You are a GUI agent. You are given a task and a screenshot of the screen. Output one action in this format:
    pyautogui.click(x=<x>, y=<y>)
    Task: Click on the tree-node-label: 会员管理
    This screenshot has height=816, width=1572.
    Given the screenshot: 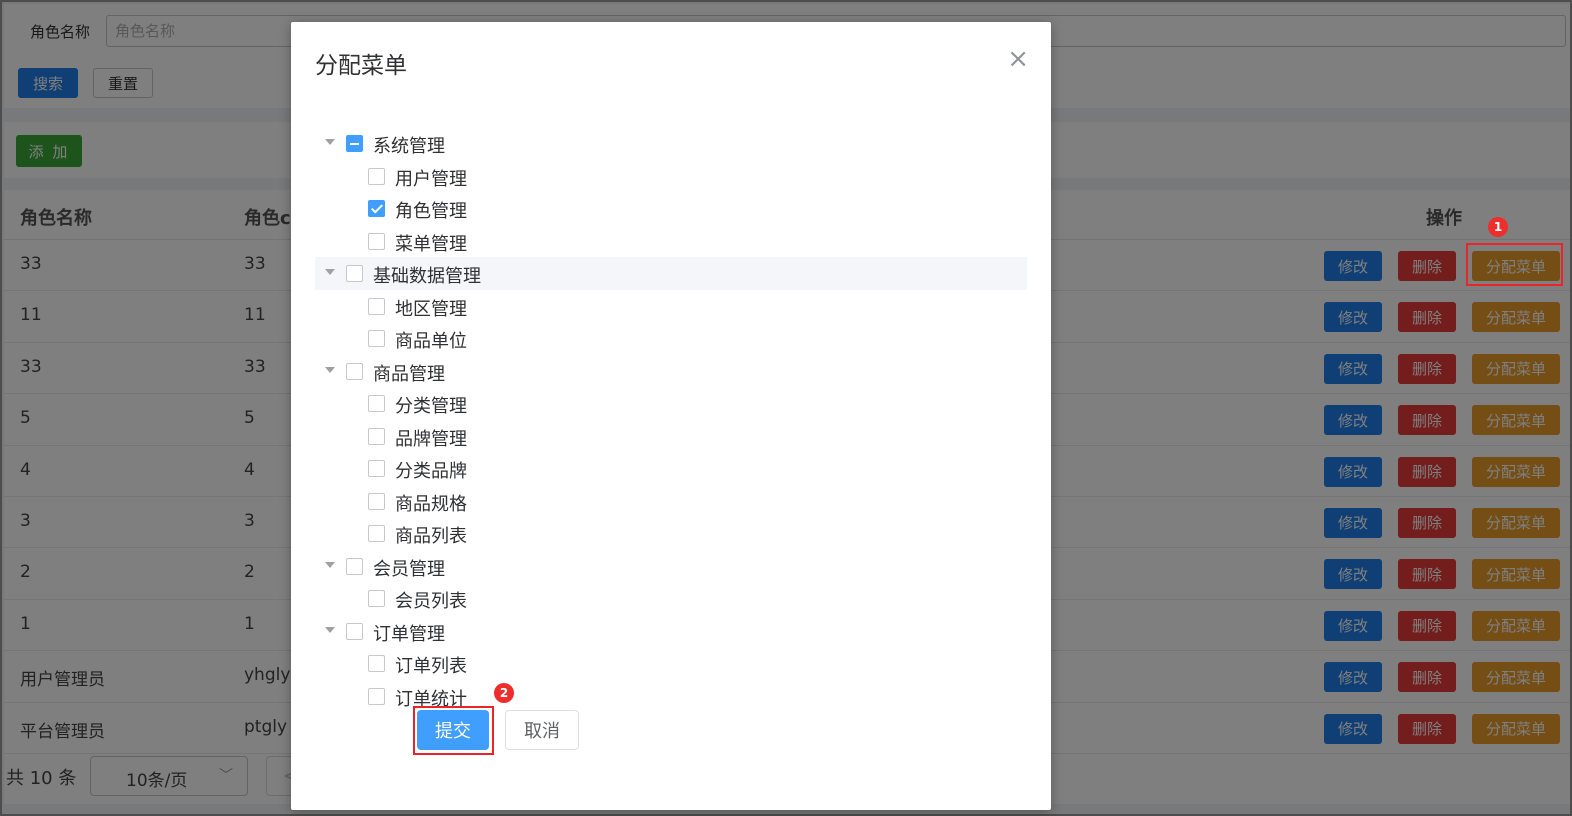 What is the action you would take?
    pyautogui.click(x=409, y=569)
    